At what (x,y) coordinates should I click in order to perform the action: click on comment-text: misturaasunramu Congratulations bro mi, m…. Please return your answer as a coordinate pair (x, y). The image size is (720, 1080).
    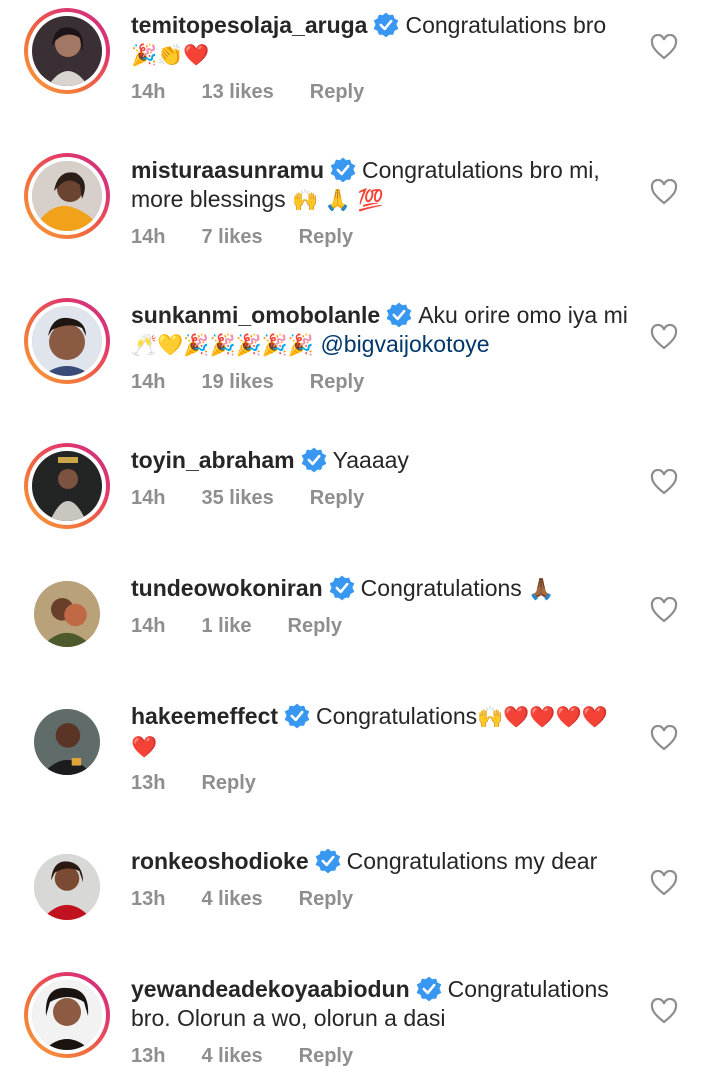
    Looking at the image, I should click on (381, 185).